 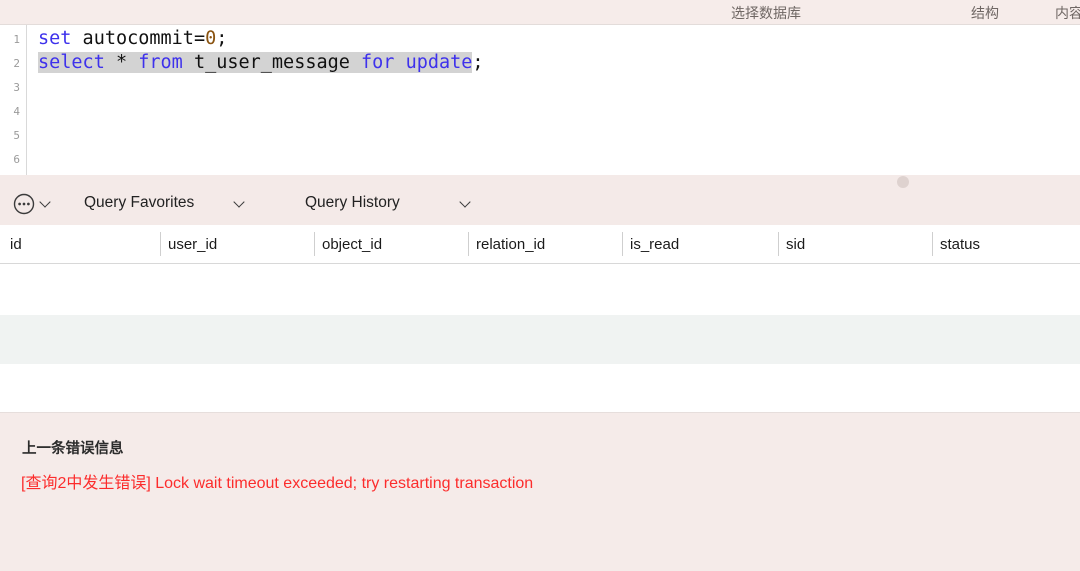 What do you see at coordinates (16, 87) in the screenshot?
I see `line-number: 3` at bounding box center [16, 87].